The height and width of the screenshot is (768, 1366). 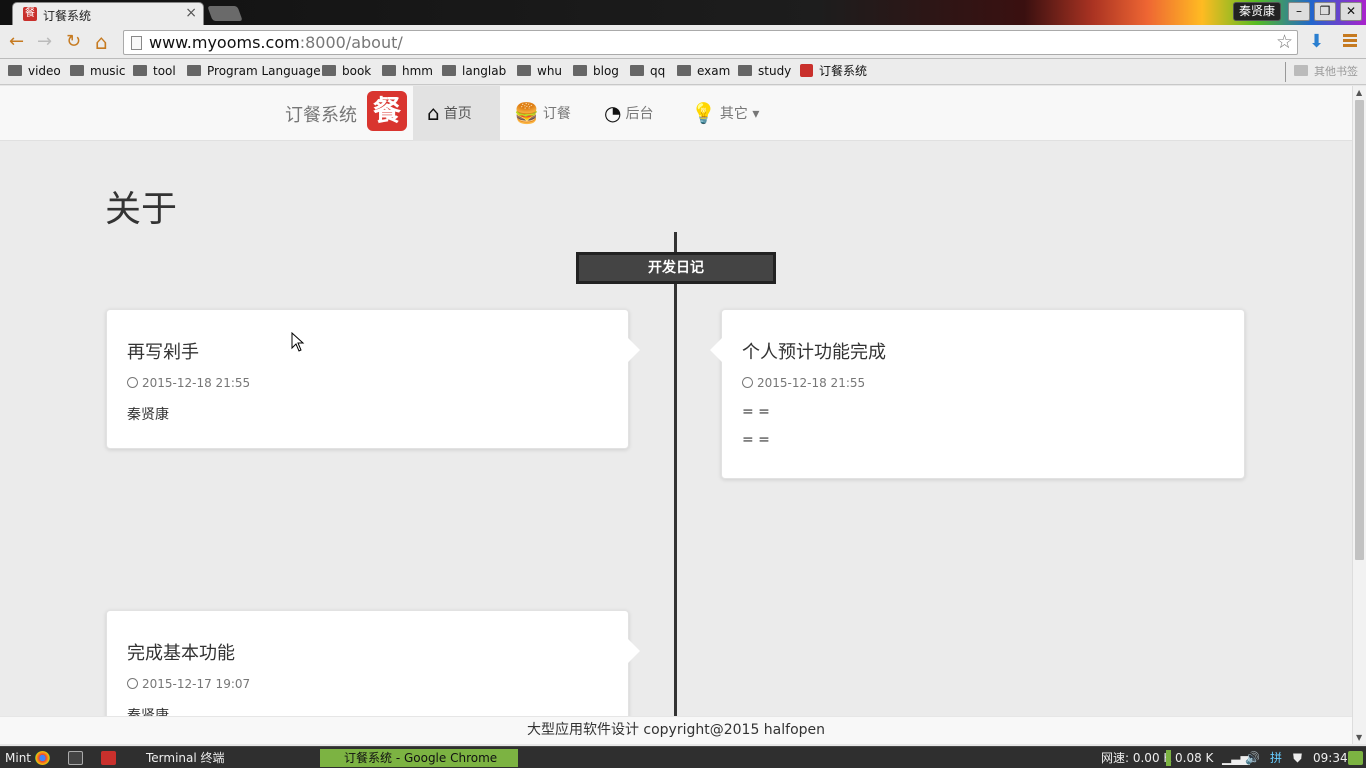 I want to click on entry-title: 再写剁手, so click(x=163, y=352).